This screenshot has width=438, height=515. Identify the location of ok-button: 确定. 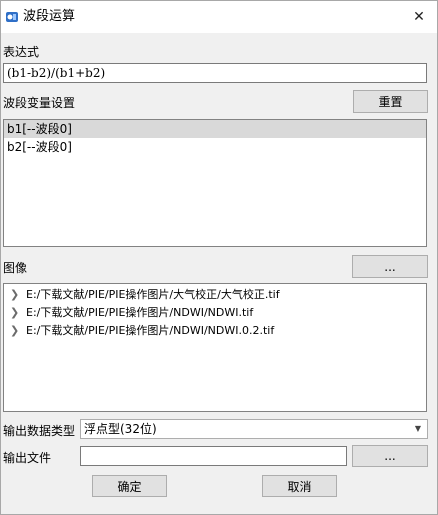
(129, 486).